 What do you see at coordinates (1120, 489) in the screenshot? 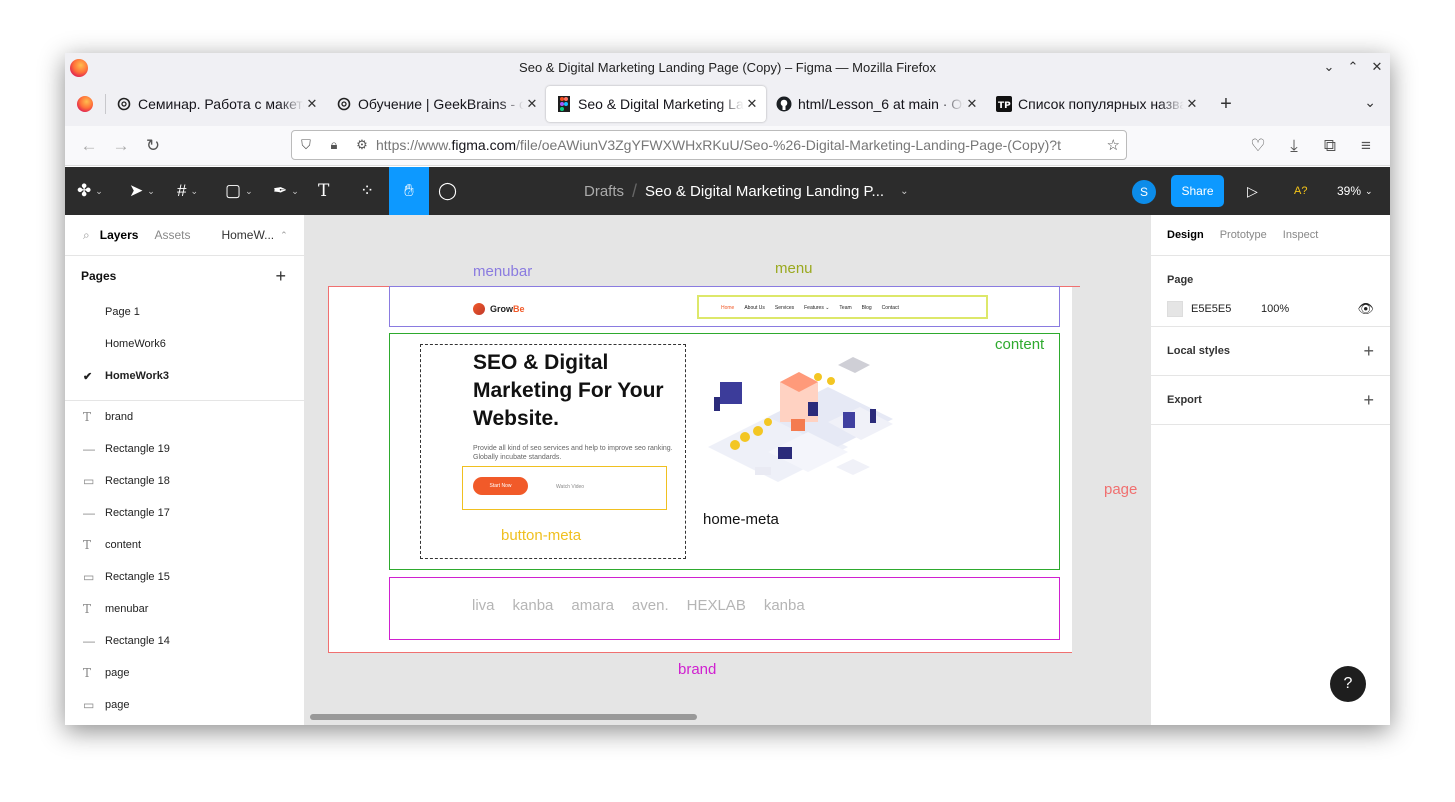
I see `label-page: page` at bounding box center [1120, 489].